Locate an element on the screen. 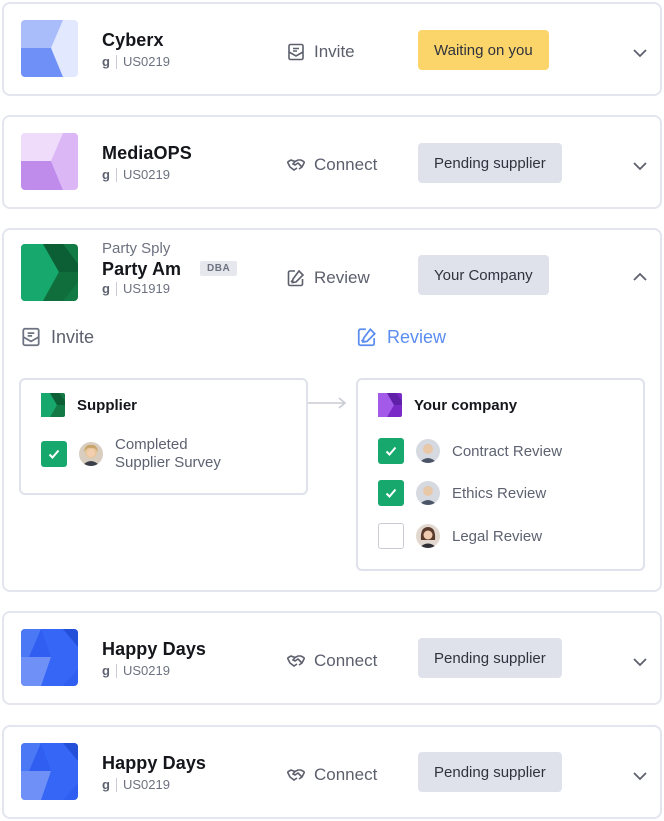 The image size is (664, 821). supplier-task-box: Supplier Completed Supplier Survey is located at coordinates (163, 436).